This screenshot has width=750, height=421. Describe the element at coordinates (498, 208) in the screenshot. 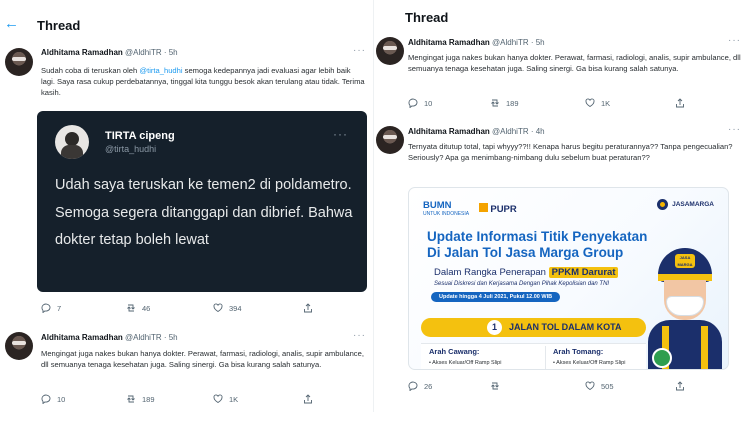

I see `pupr-logo: PUPR` at that location.